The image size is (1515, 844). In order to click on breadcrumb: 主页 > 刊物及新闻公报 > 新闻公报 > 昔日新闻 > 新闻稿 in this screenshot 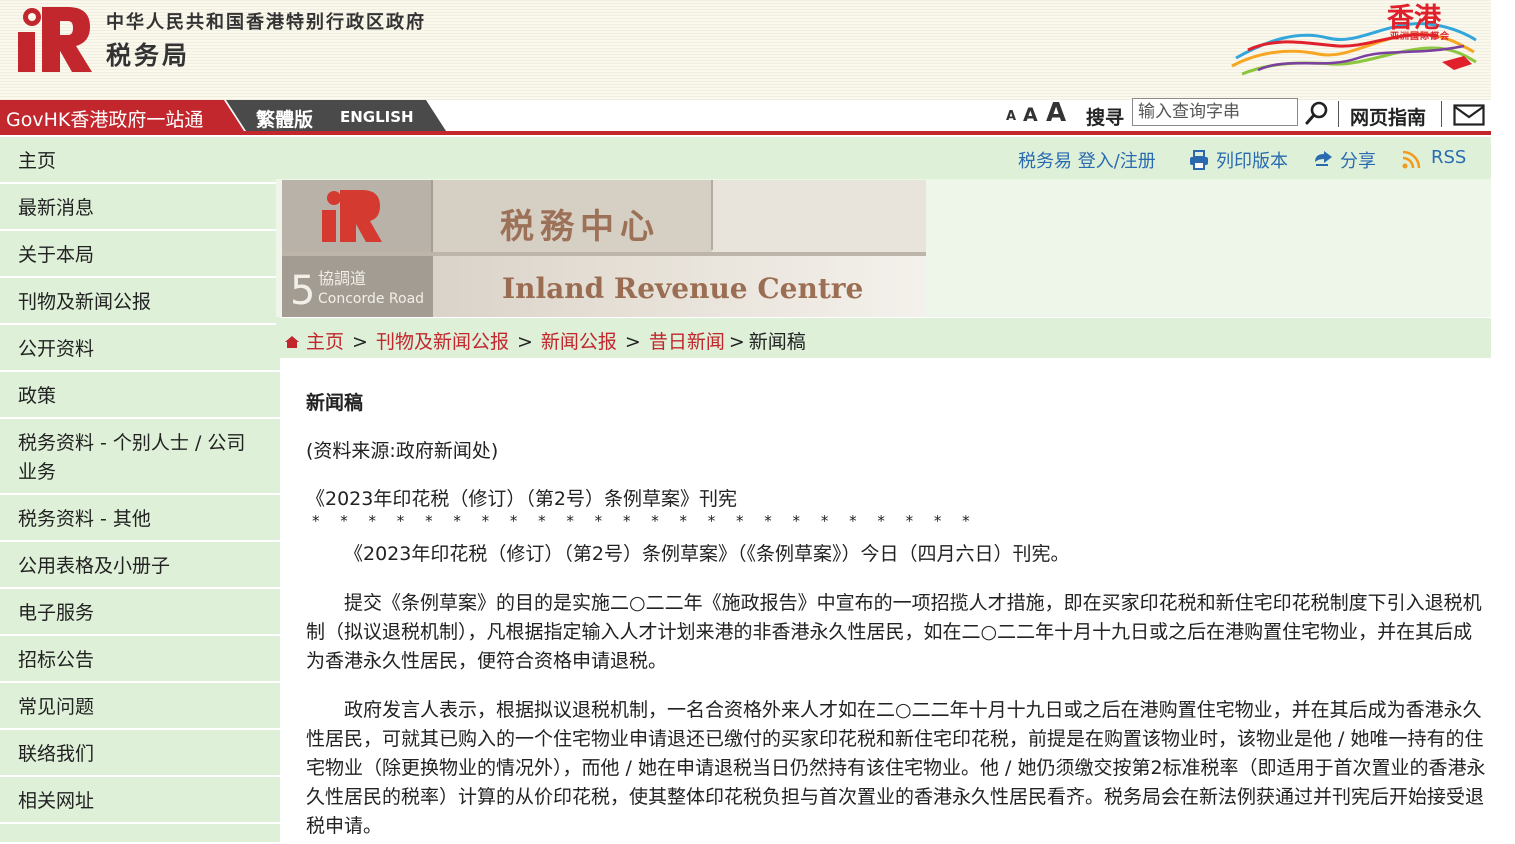, I will do `click(545, 340)`.